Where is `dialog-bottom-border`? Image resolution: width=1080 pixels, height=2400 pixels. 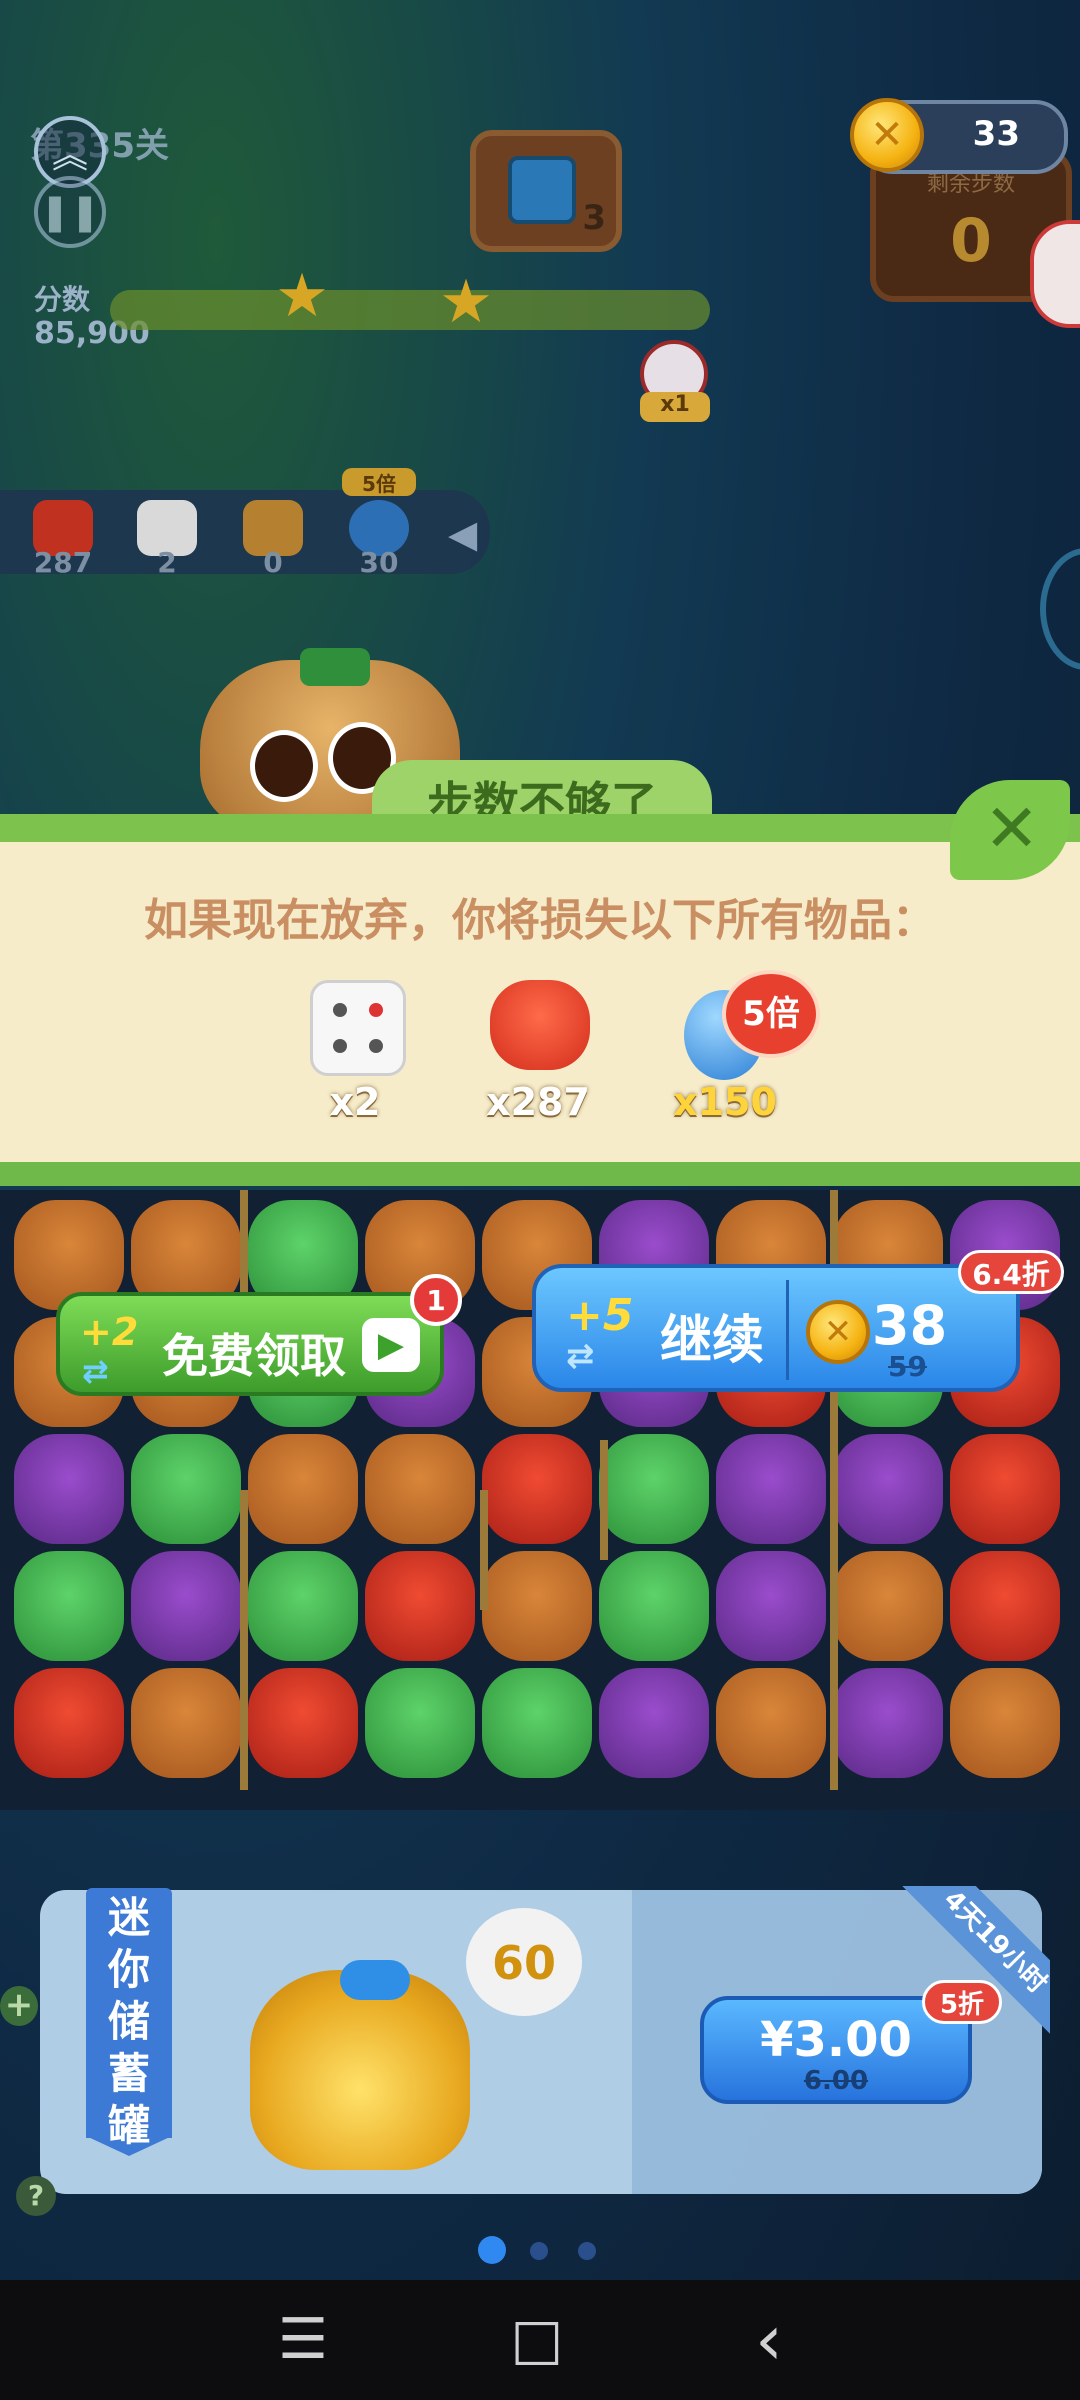
dialog-bottom-border is located at coordinates (540, 1174).